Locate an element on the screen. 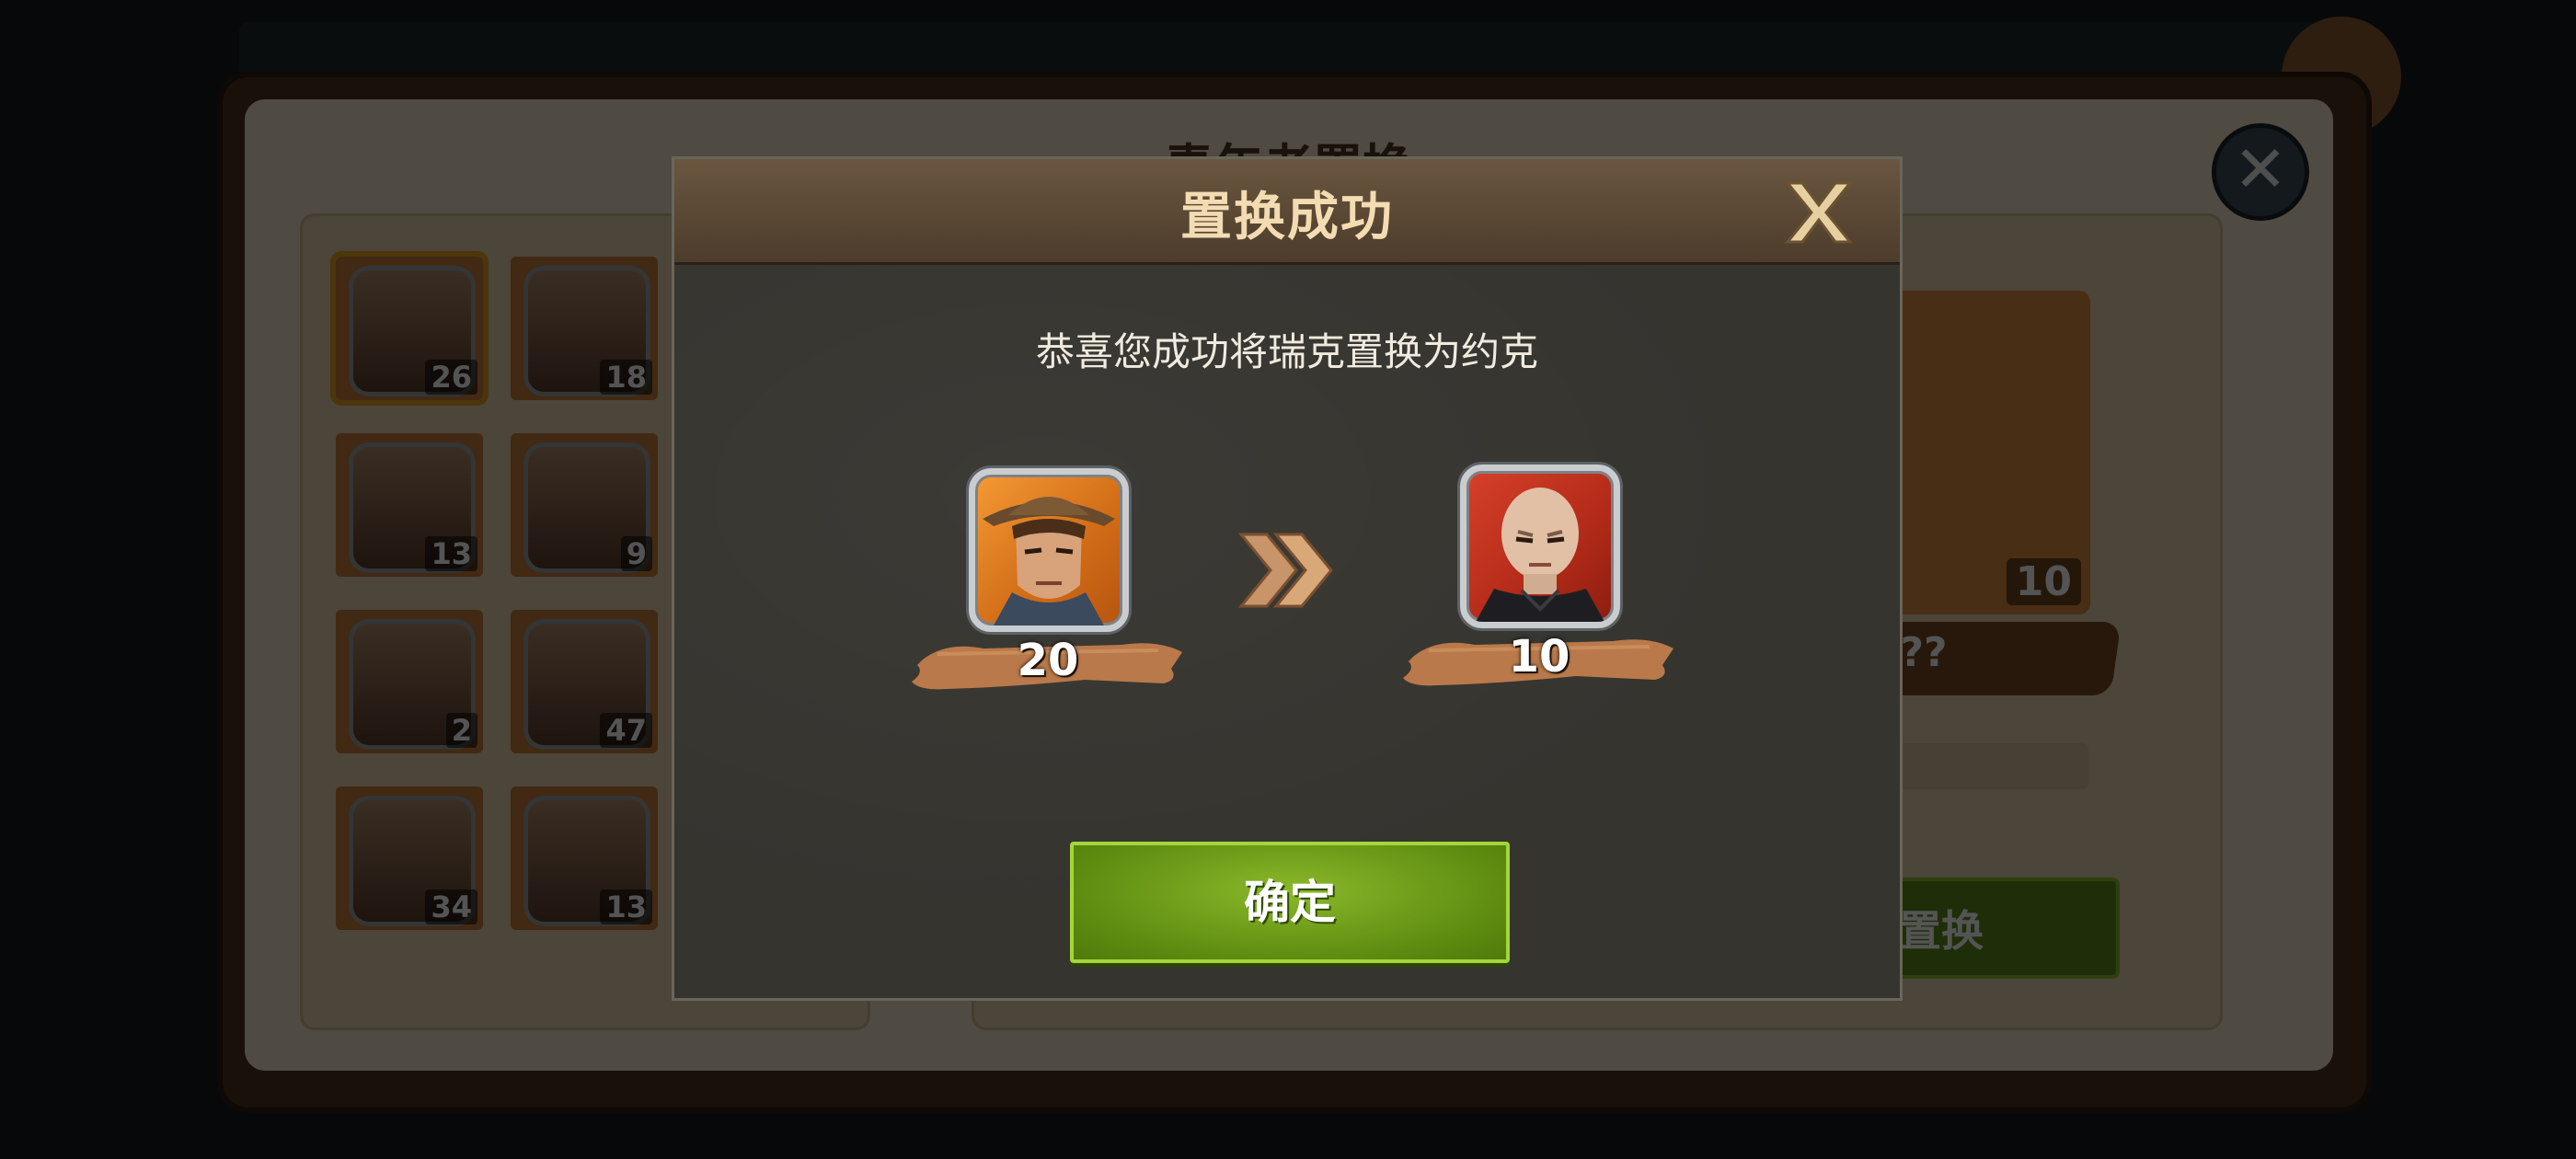 This screenshot has width=2576, height=1159. dialog-title: 置换成功 is located at coordinates (1287, 217).